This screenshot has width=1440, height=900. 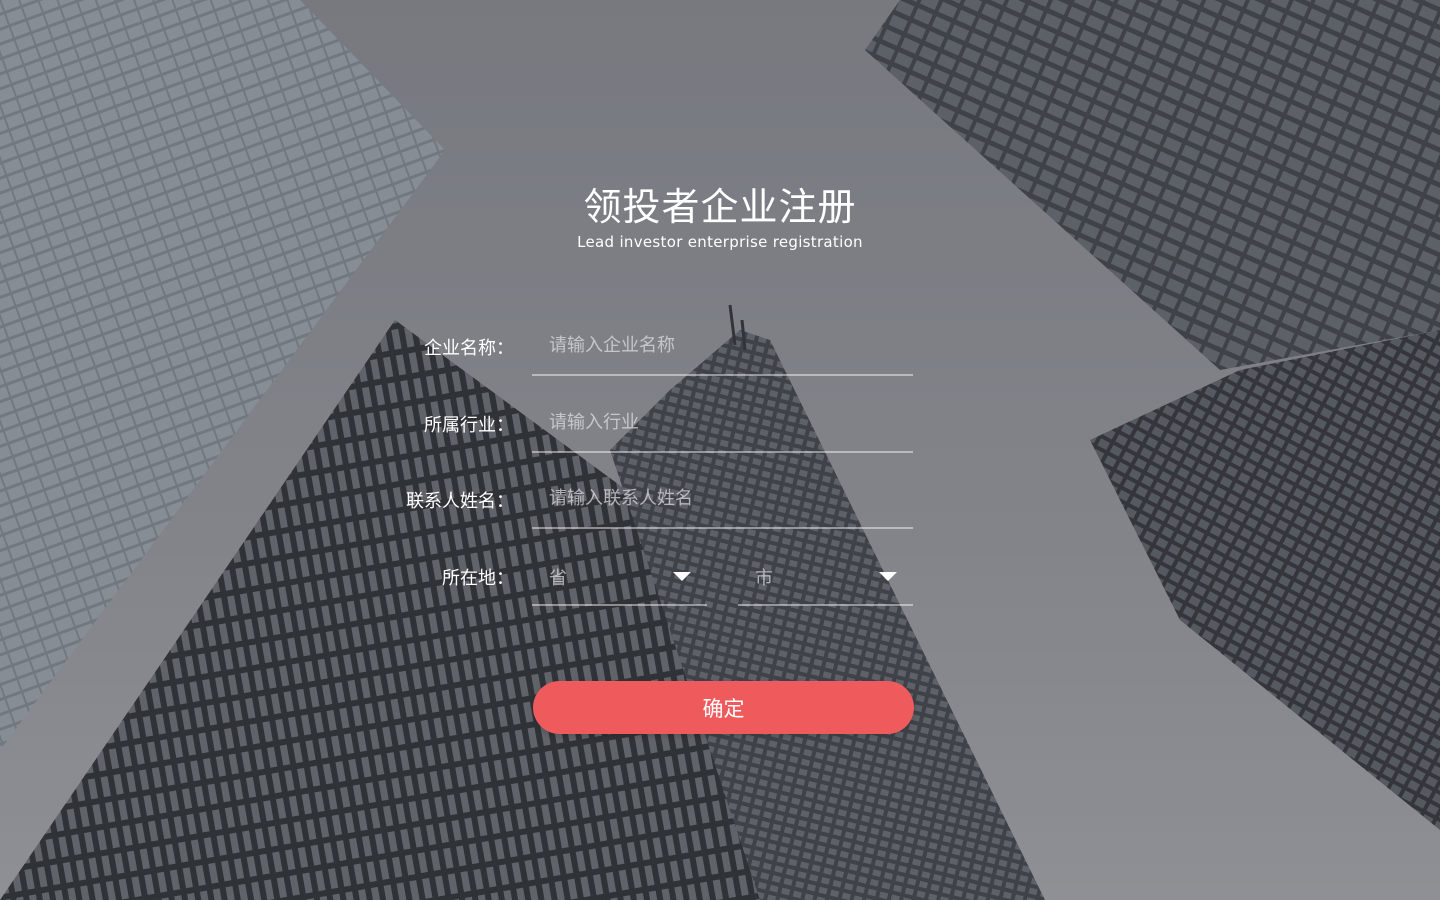 I want to click on province-select: 省, so click(x=619, y=578).